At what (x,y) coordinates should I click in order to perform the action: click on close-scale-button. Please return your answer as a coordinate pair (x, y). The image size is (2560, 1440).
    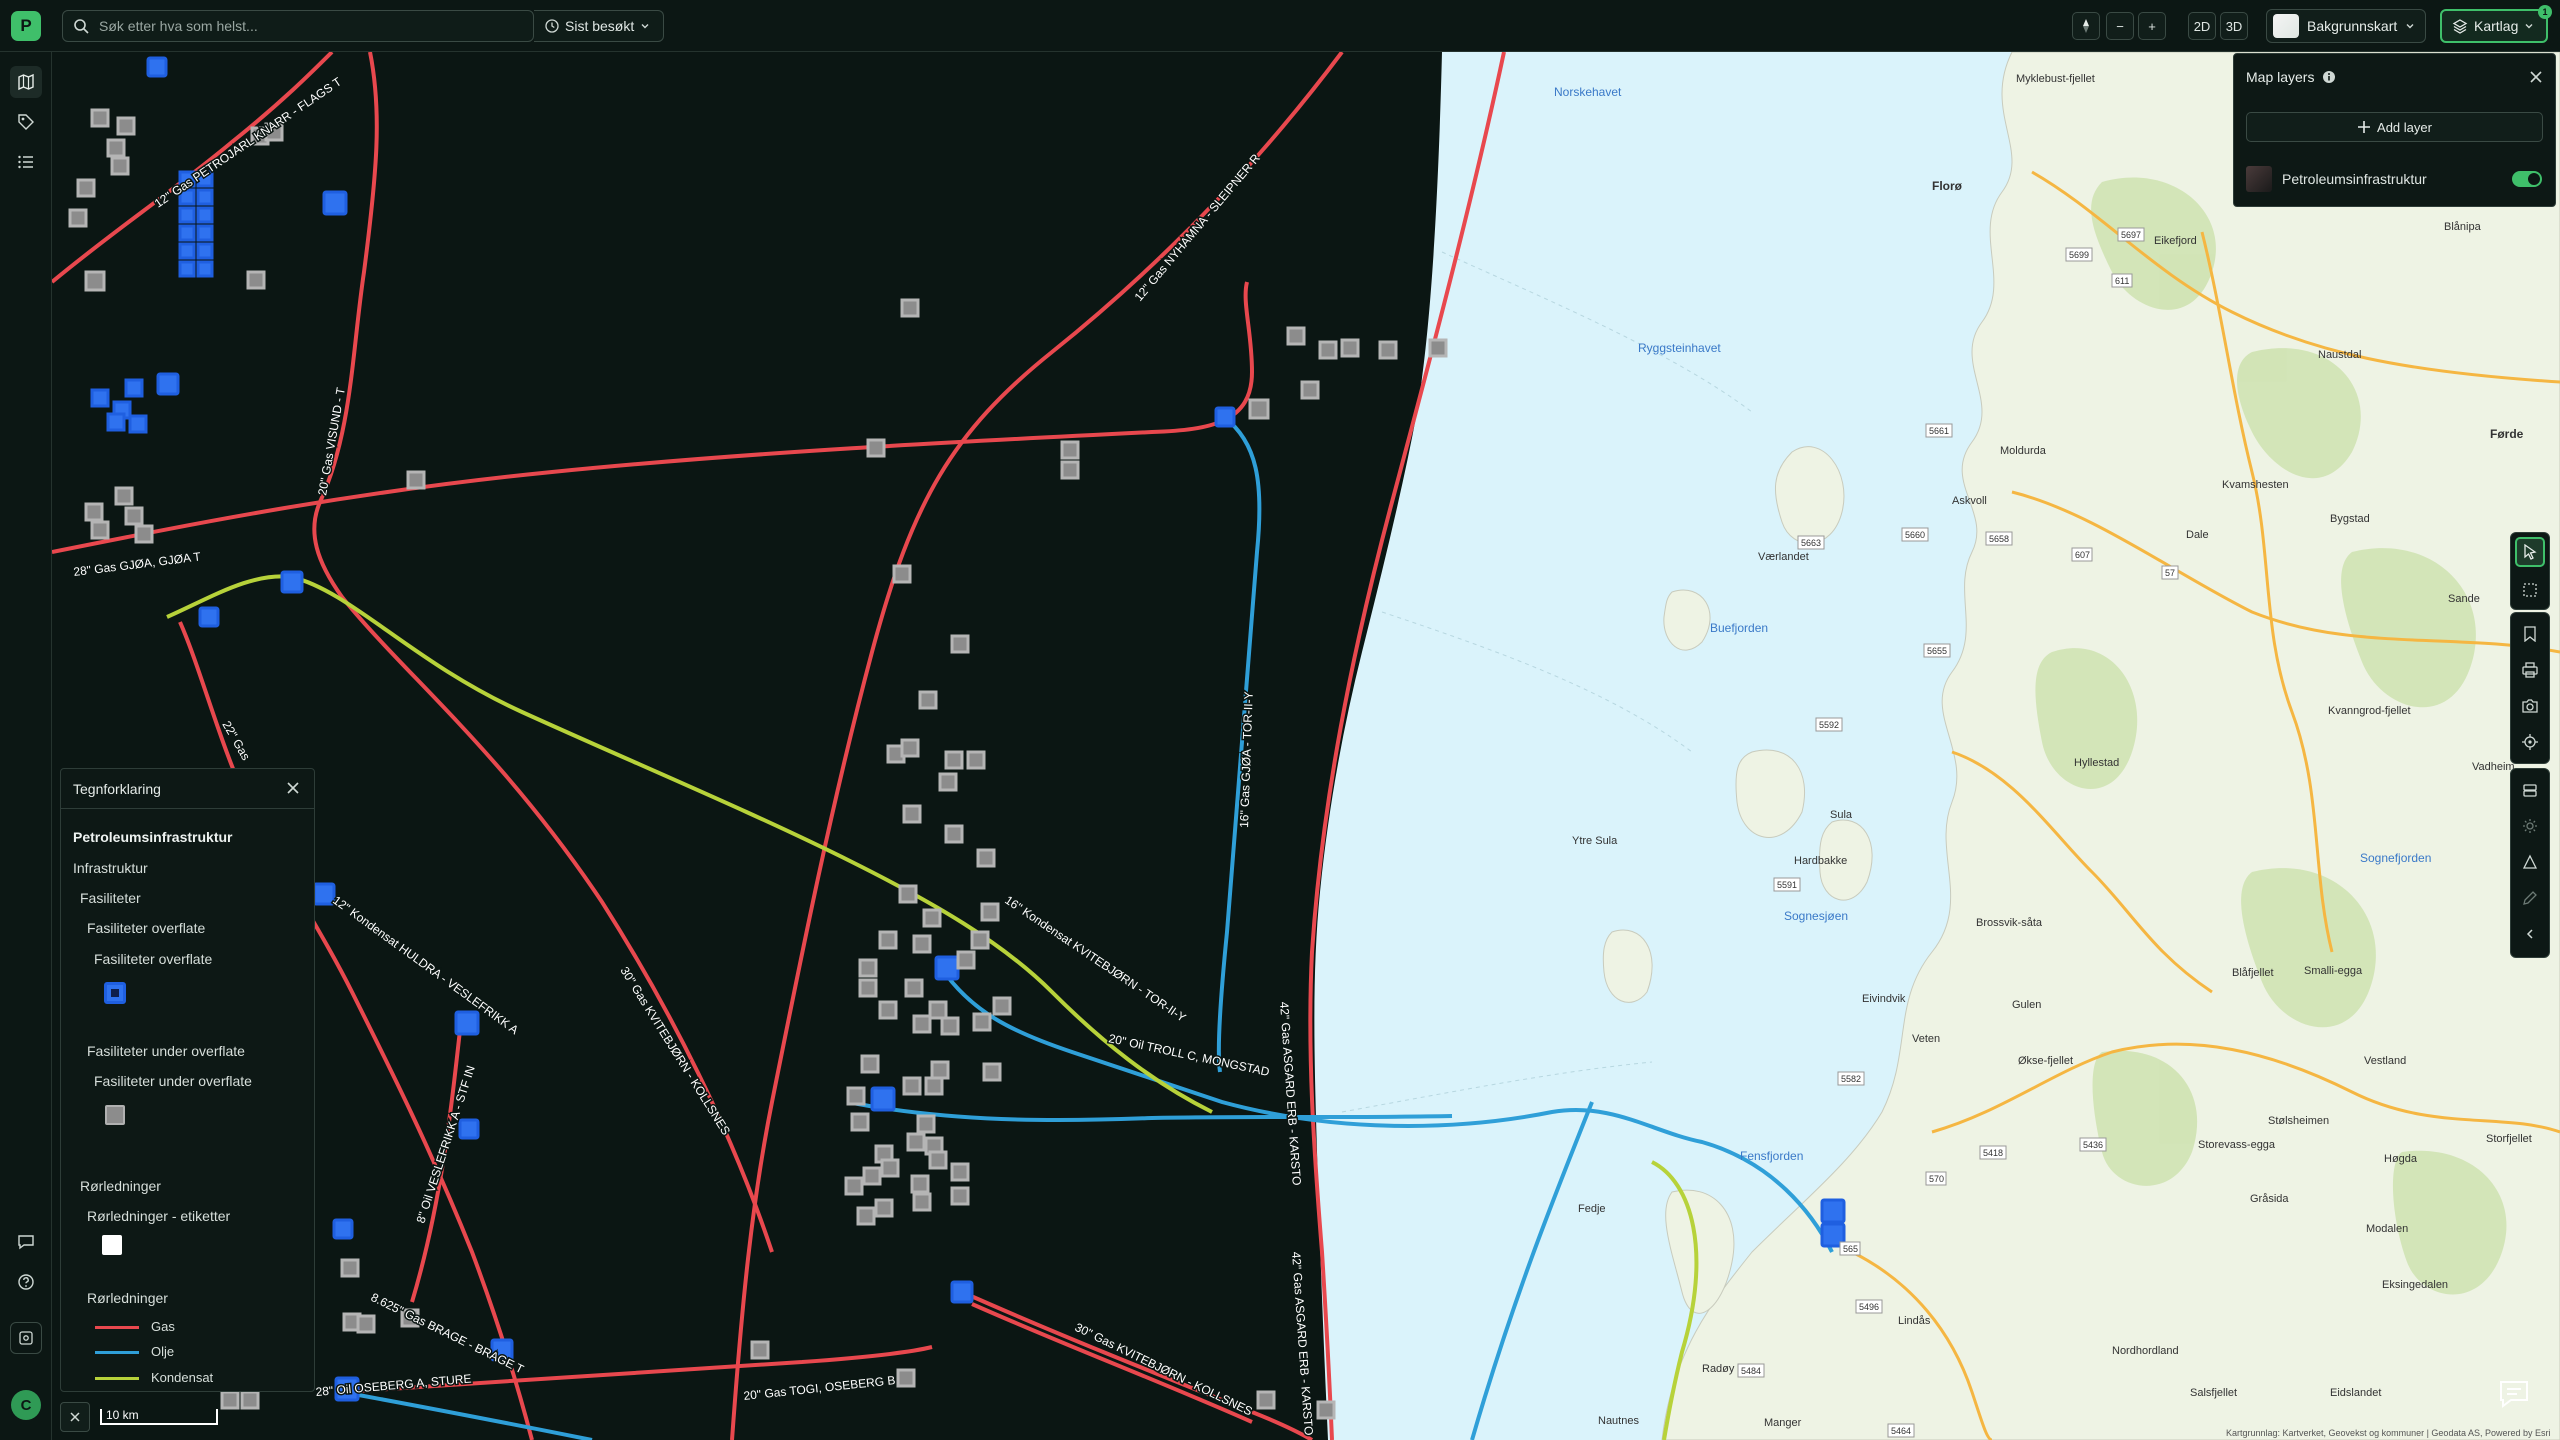
    Looking at the image, I should click on (75, 1417).